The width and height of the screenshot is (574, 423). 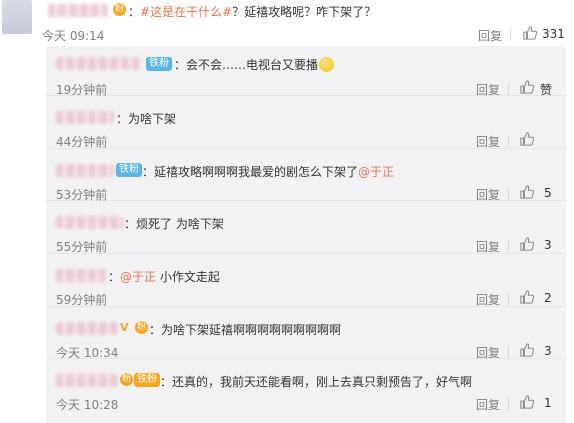 What do you see at coordinates (87, 405) in the screenshot?
I see `reply-time: 今天 10:28` at bounding box center [87, 405].